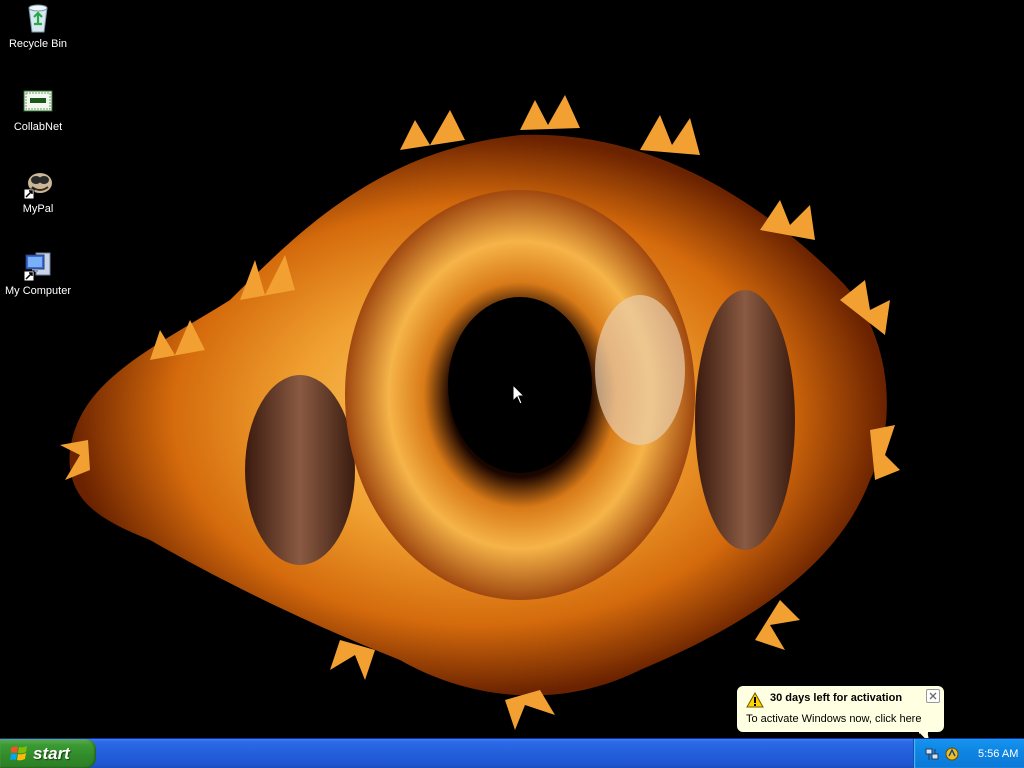 This screenshot has height=768, width=1024. I want to click on balloon-activate-link: To activate Windows now, click here, so click(833, 719).